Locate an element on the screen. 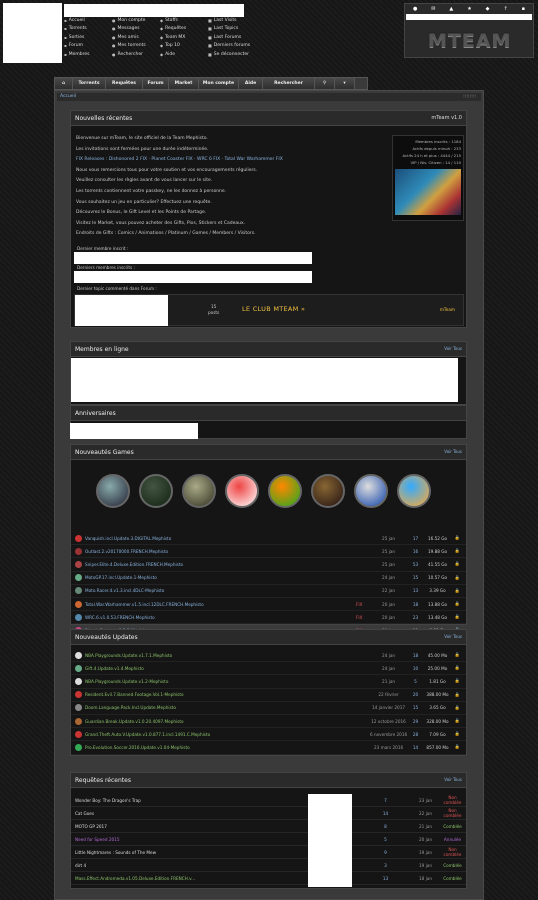 The image size is (538, 900). row-title: Gift.4.Update.v1.4.Mephisto is located at coordinates (217, 668).